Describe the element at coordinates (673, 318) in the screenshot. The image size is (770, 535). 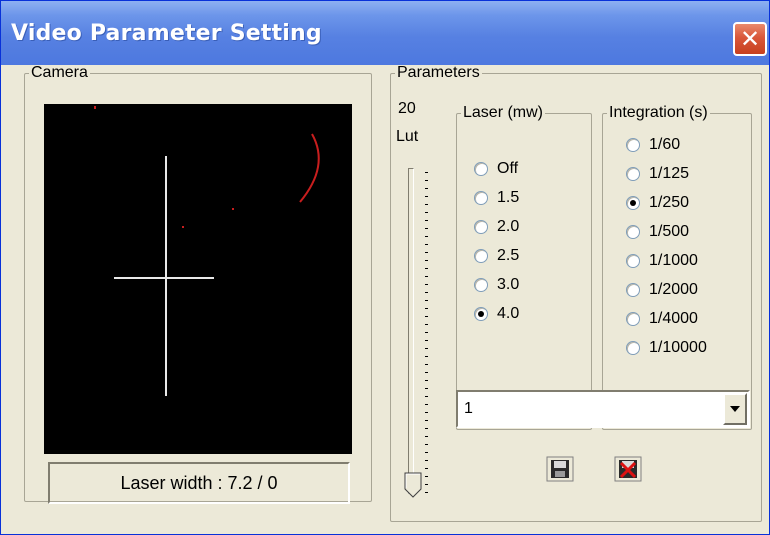
I see `integration-option-label: 1/4000` at that location.